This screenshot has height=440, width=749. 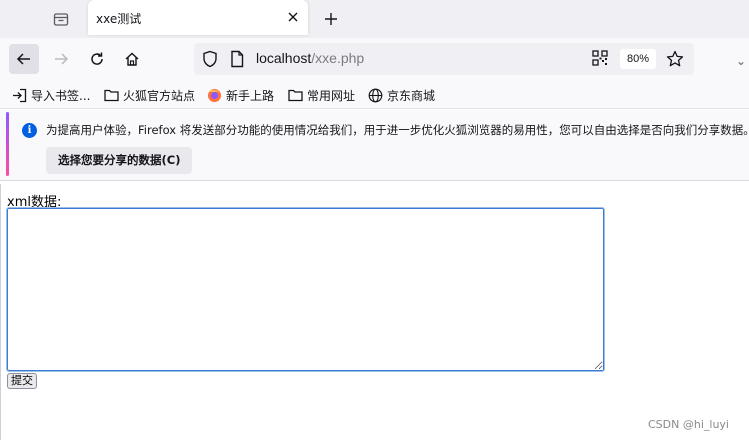 I want to click on home-button, so click(x=132, y=59).